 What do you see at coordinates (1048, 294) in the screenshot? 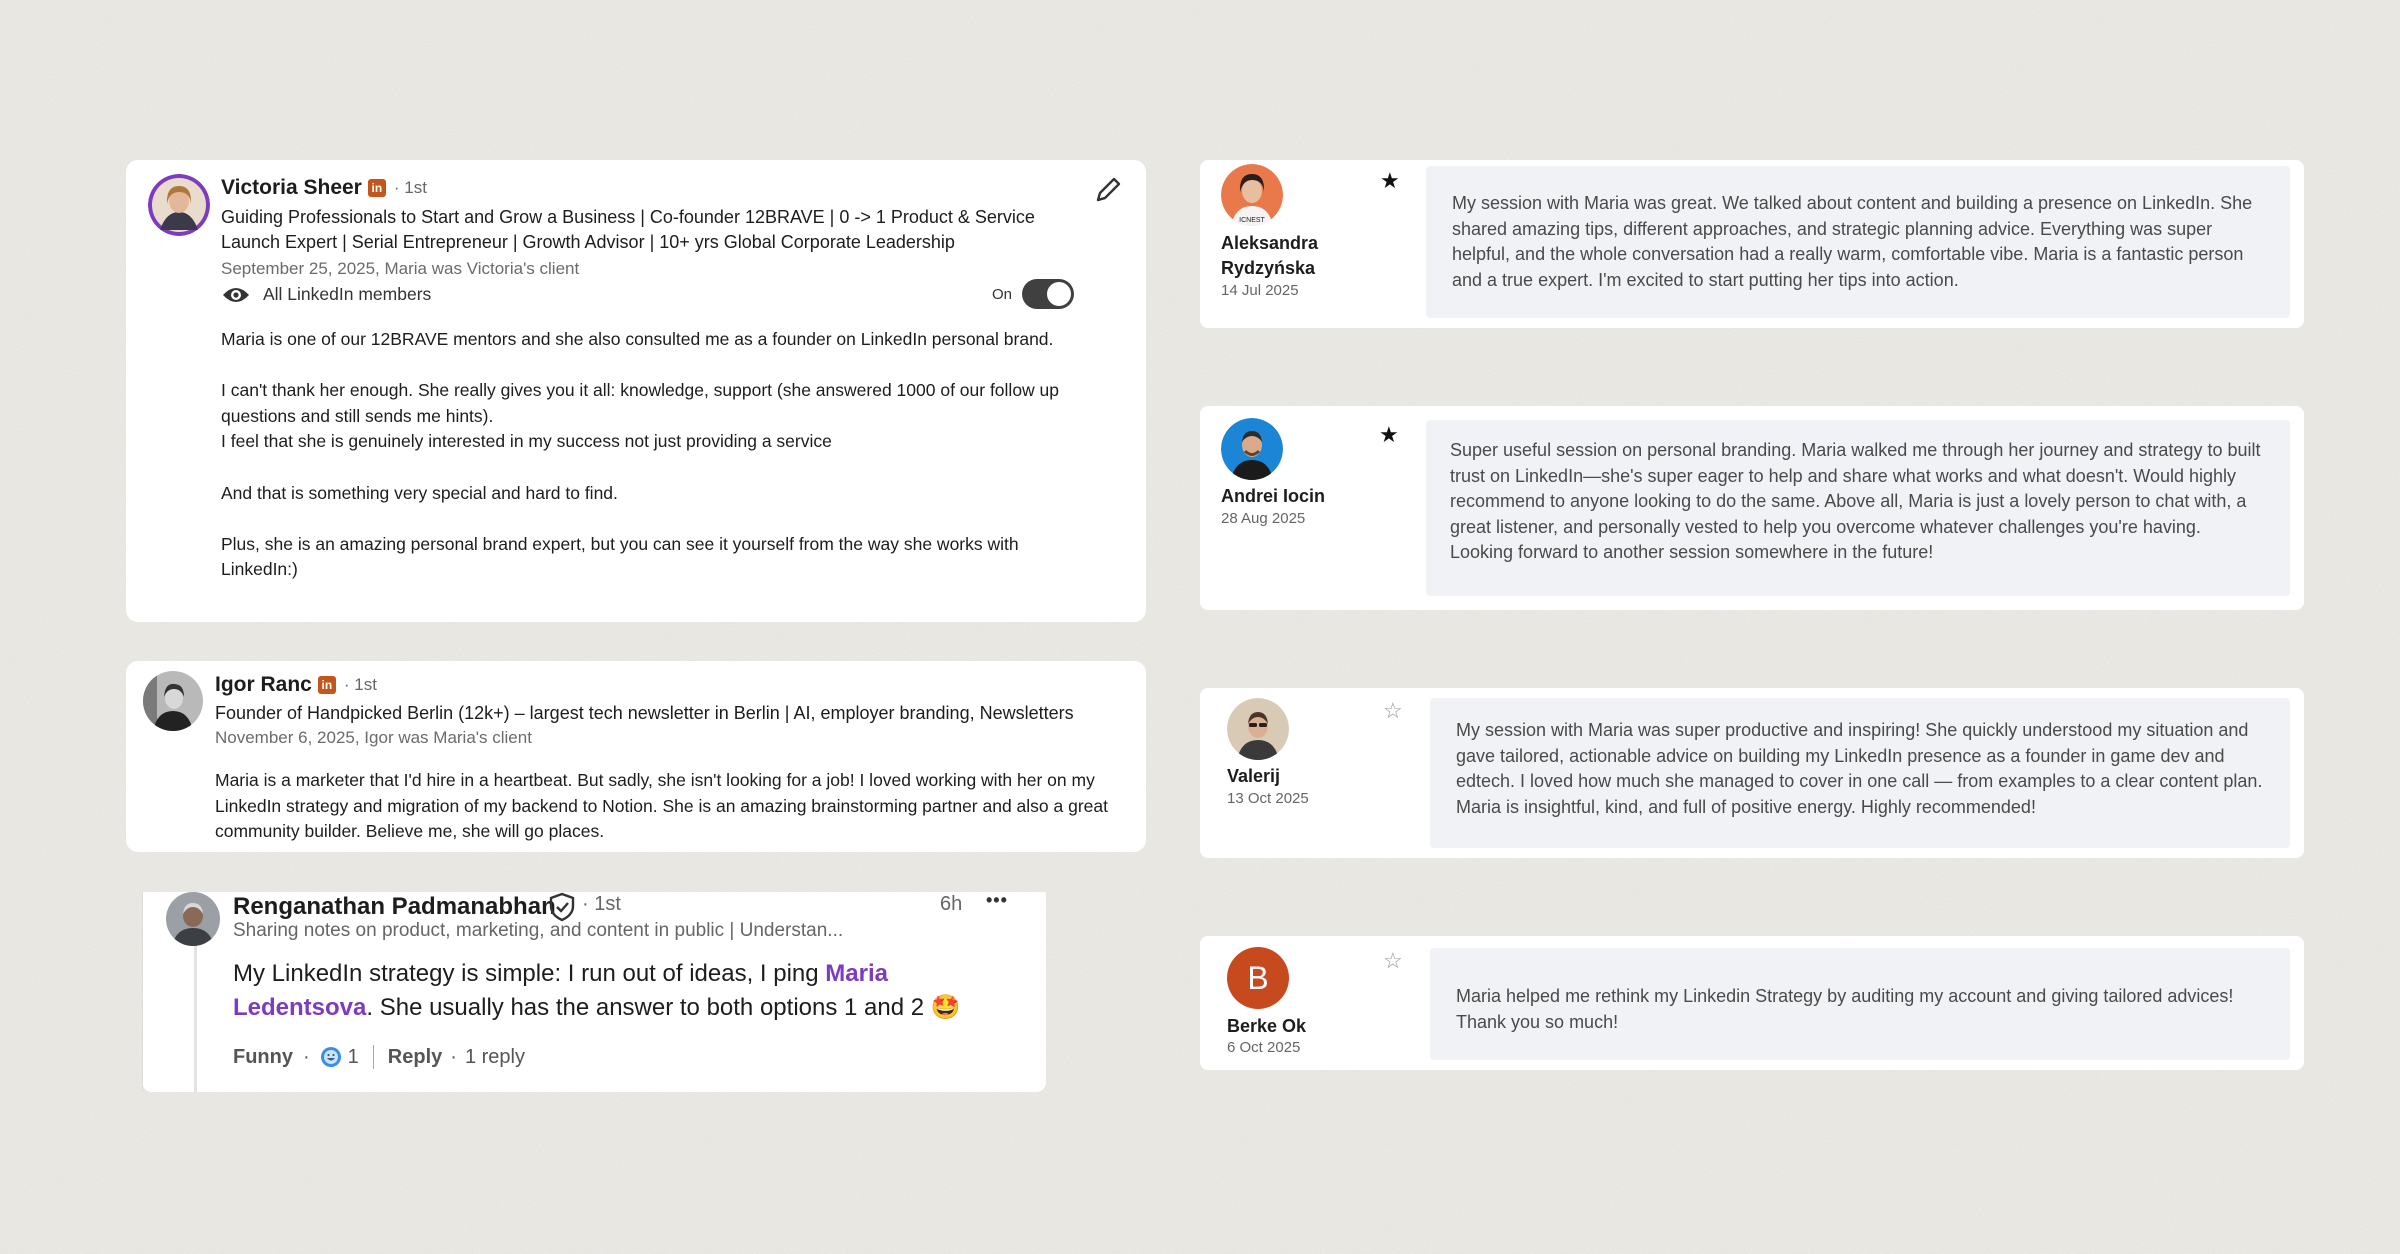
I see `toggle-switch` at bounding box center [1048, 294].